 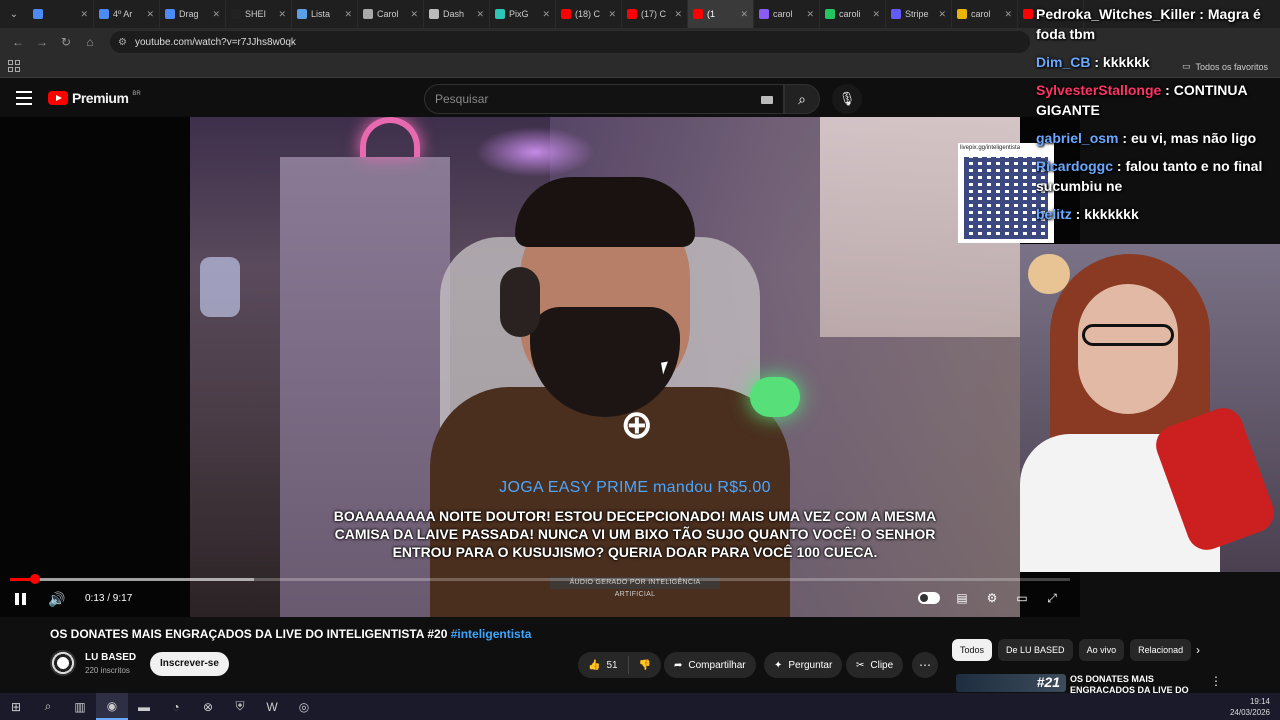 What do you see at coordinates (1158, 214) in the screenshot?
I see `chat-message: belitz : kkkkkkk` at bounding box center [1158, 214].